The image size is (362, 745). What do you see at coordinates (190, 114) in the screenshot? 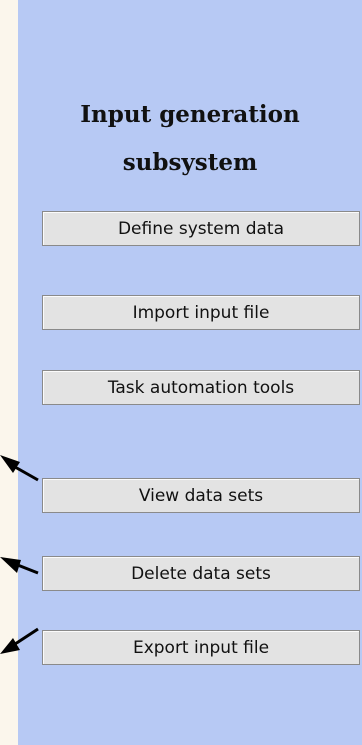
I see `panel-title-line1: Input generation` at bounding box center [190, 114].